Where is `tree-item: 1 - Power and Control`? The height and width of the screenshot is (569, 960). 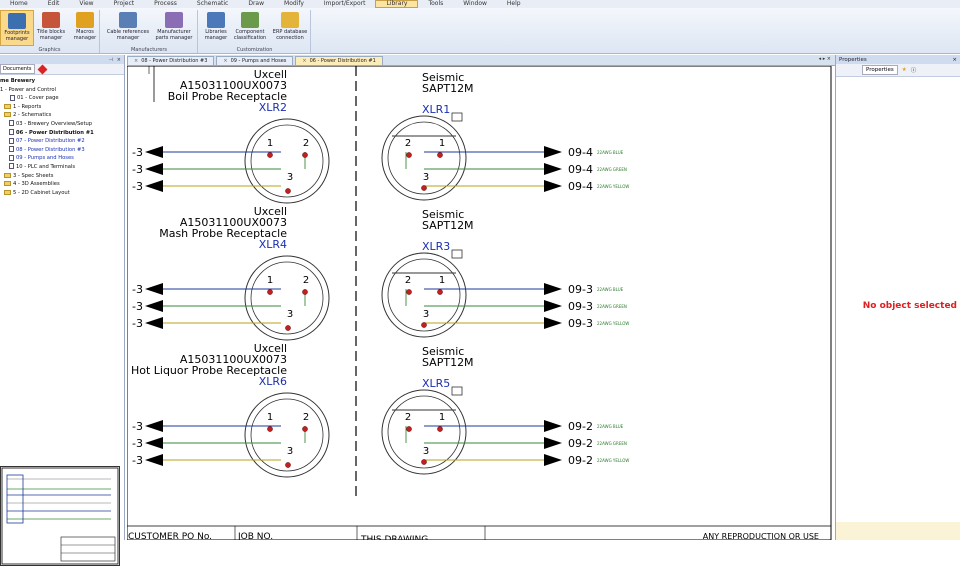
tree-item: 1 - Power and Control is located at coordinates (62, 90).